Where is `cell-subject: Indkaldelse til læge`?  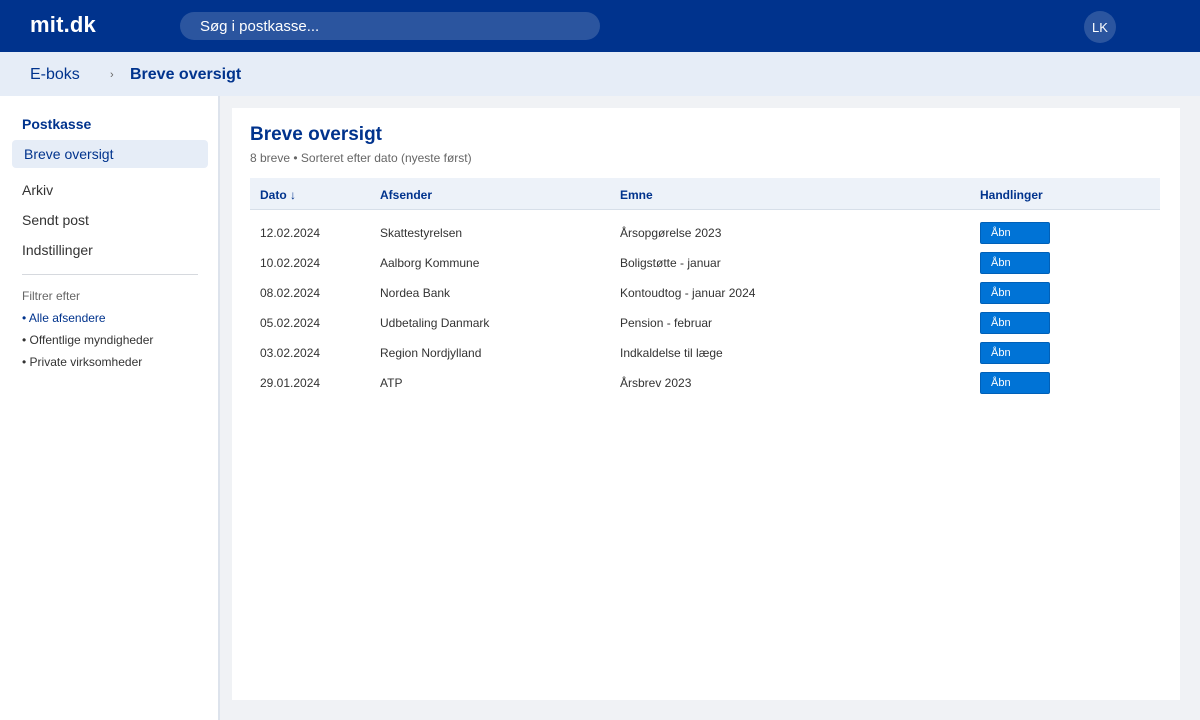
cell-subject: Indkaldelse til læge is located at coordinates (671, 353).